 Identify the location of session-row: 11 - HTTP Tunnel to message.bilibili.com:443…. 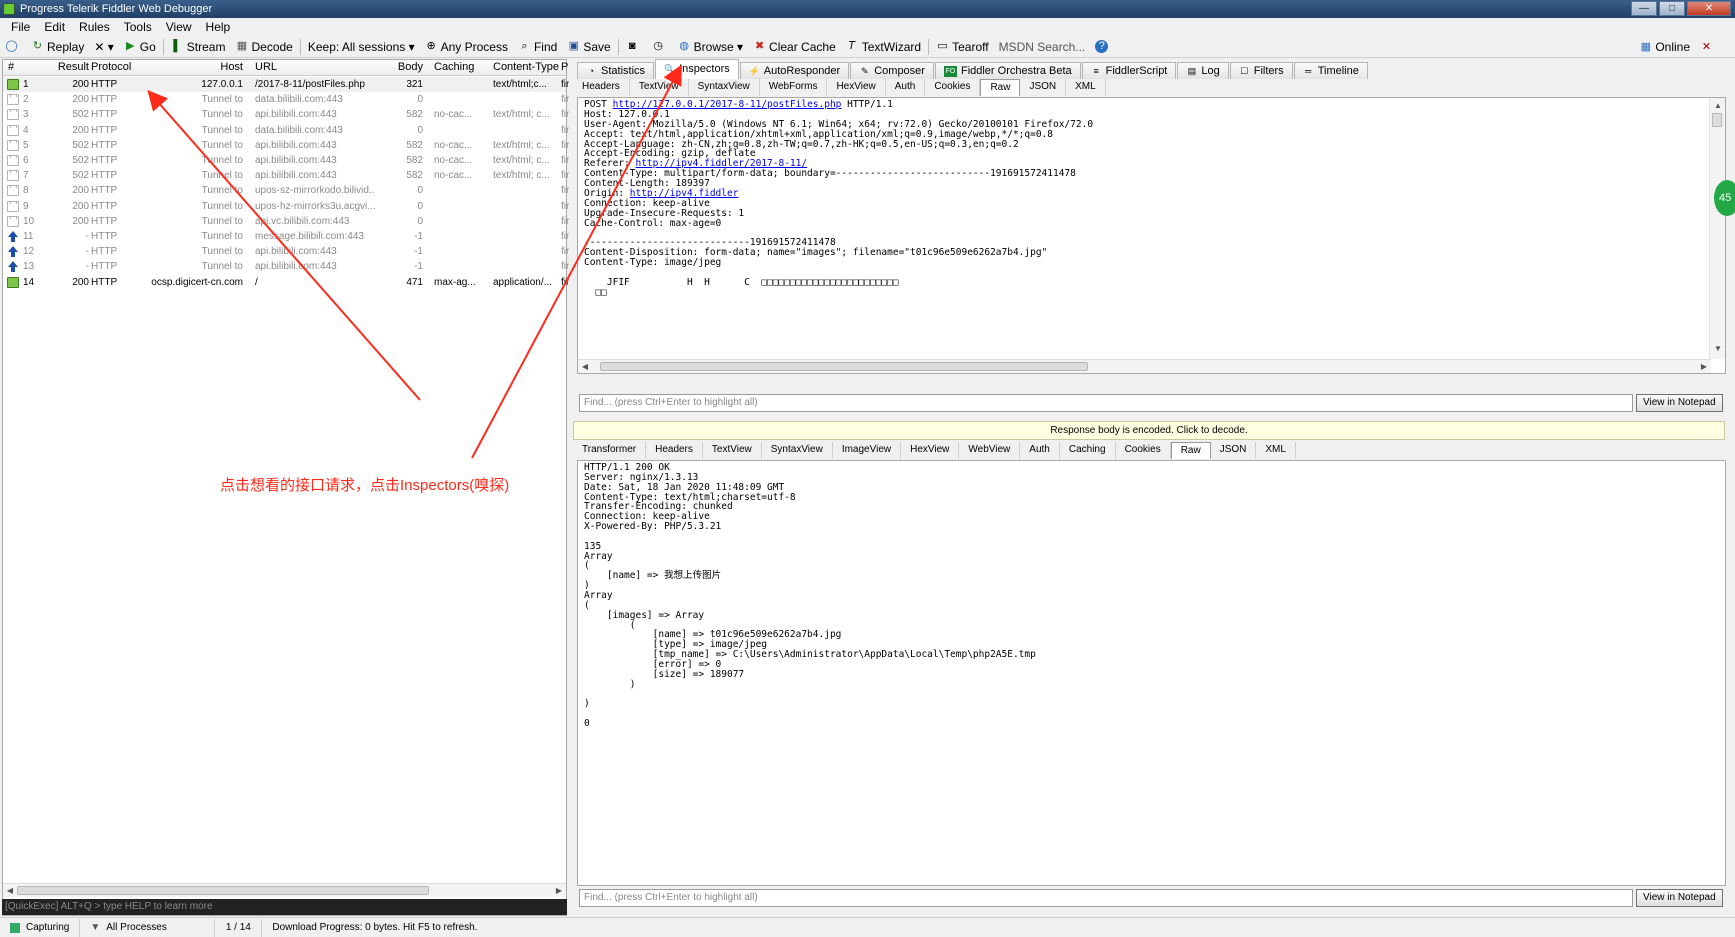
(286, 236).